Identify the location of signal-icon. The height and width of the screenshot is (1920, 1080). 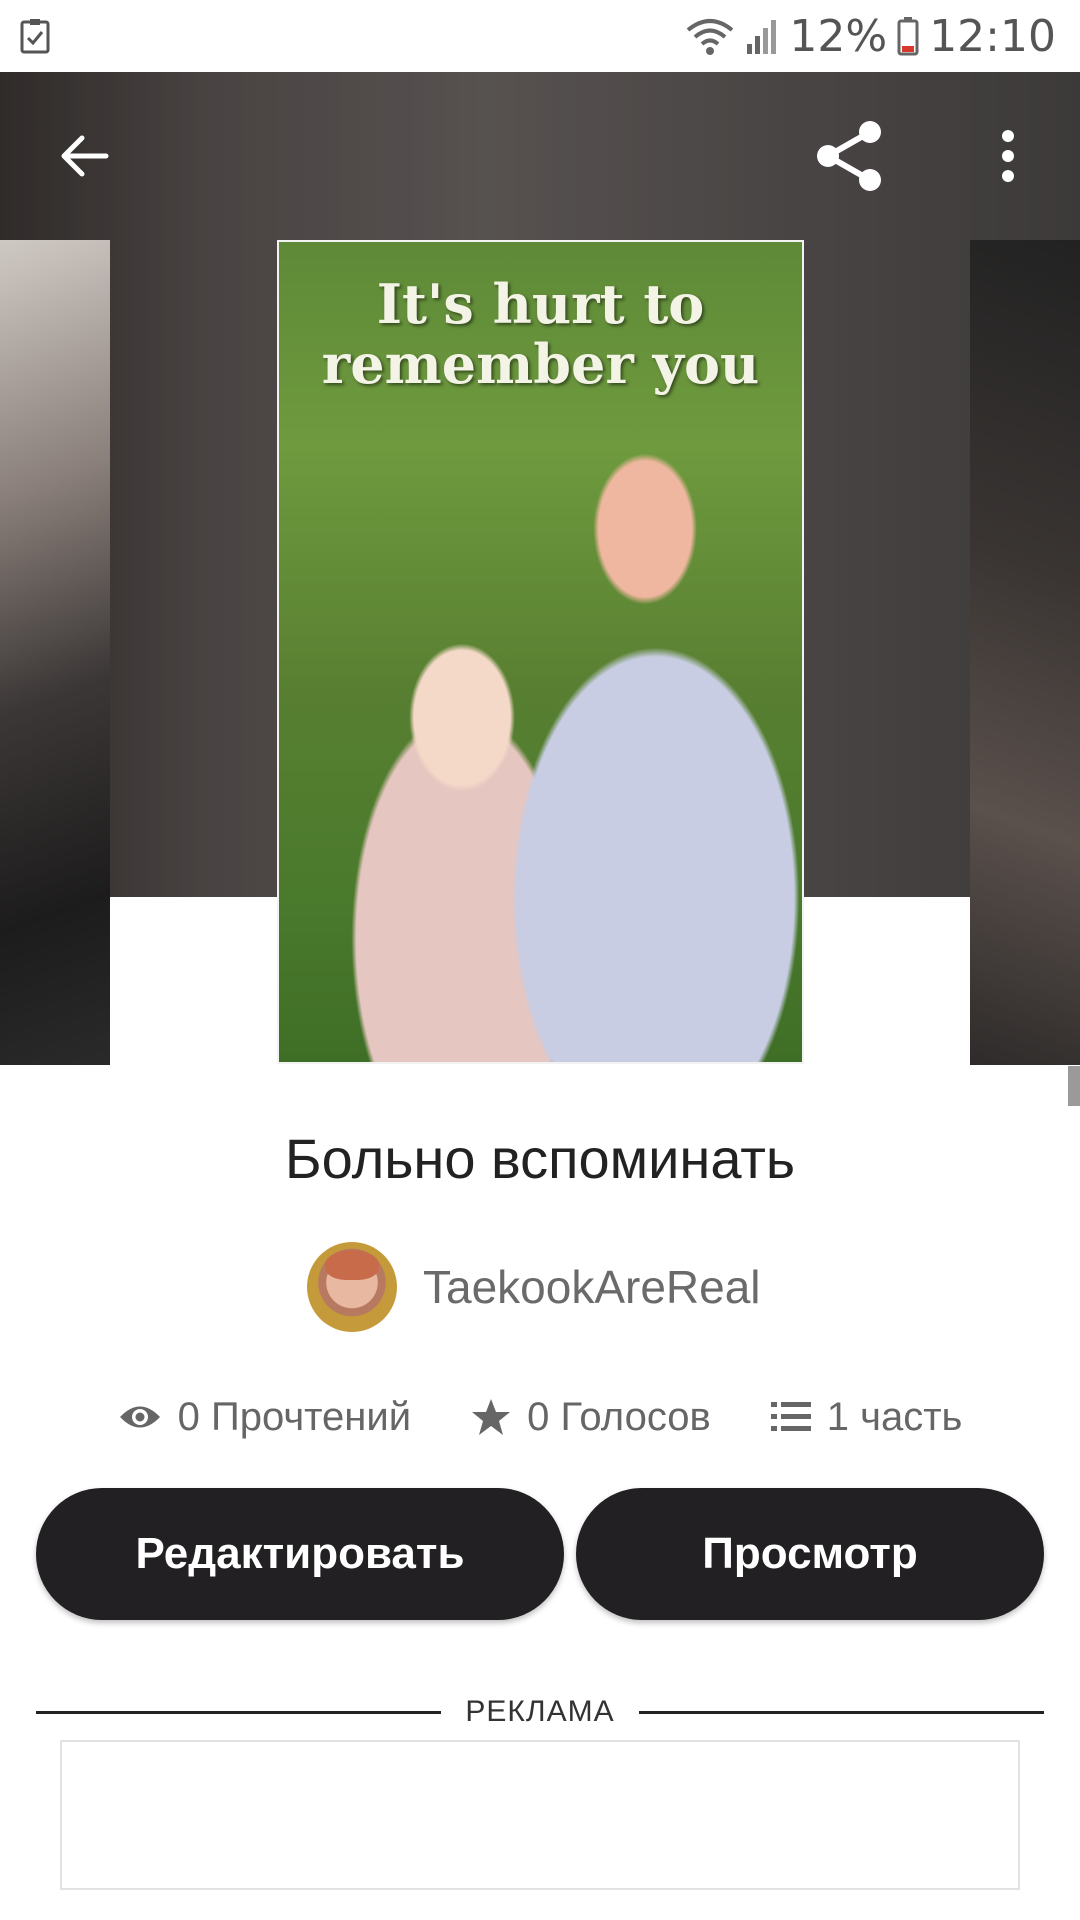
(762, 37).